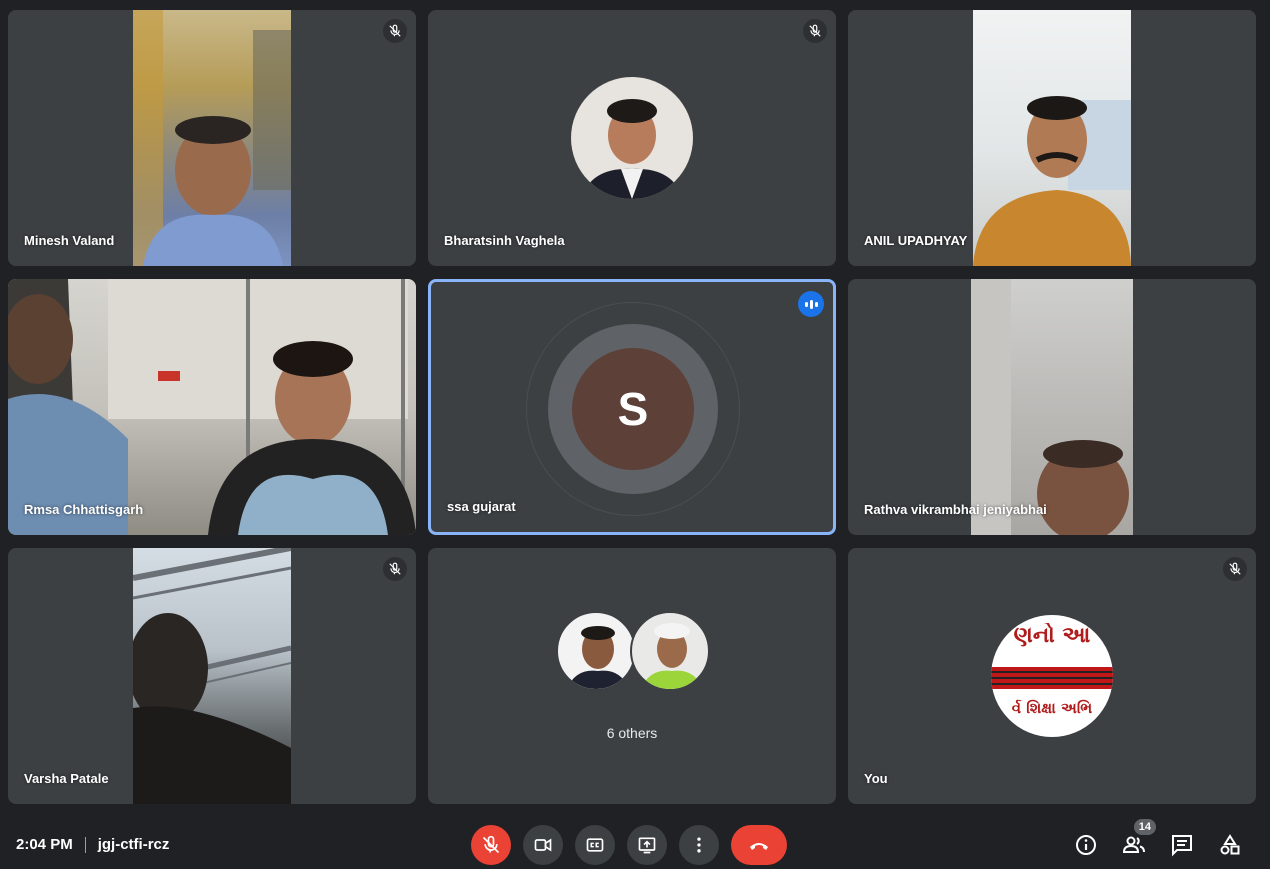  Describe the element at coordinates (44, 844) in the screenshot. I see `clock-time: 2:04 PM` at that location.